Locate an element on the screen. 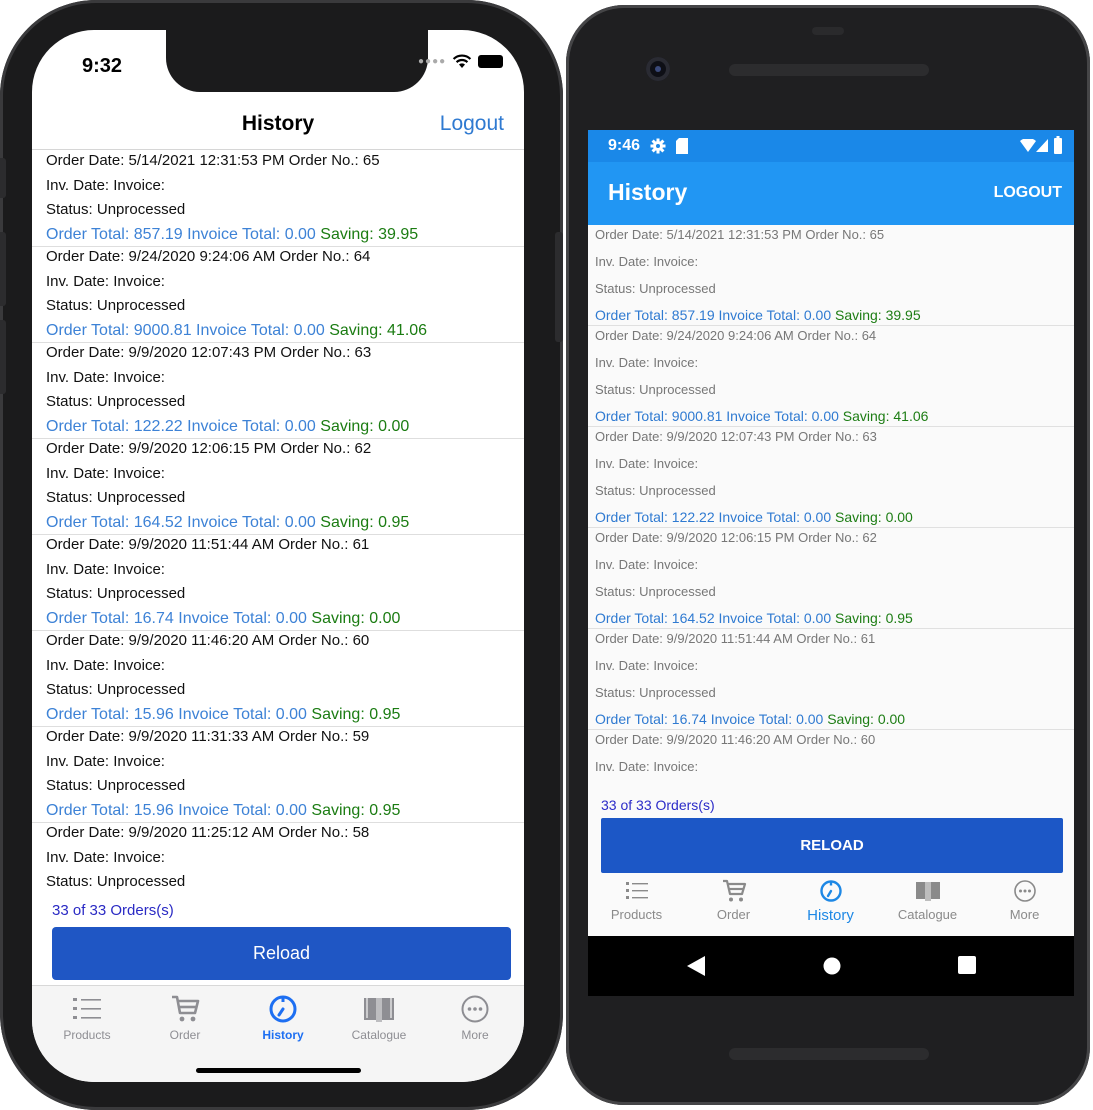  order-date: 5/14/2021 12:31:53 PM is located at coordinates (734, 234).